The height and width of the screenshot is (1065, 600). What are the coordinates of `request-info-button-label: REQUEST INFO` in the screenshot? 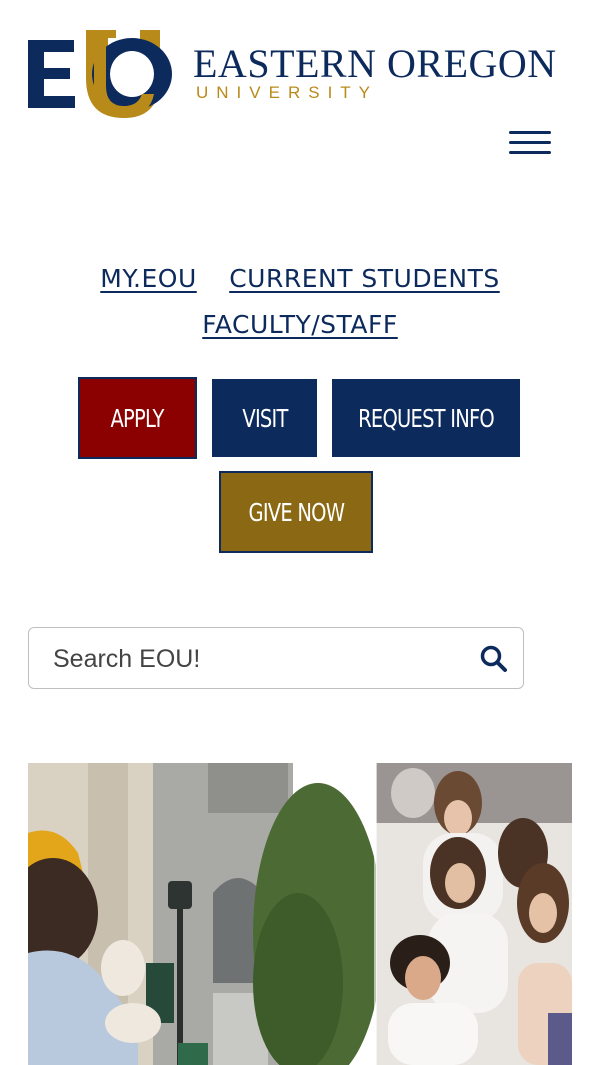 It's located at (426, 418).